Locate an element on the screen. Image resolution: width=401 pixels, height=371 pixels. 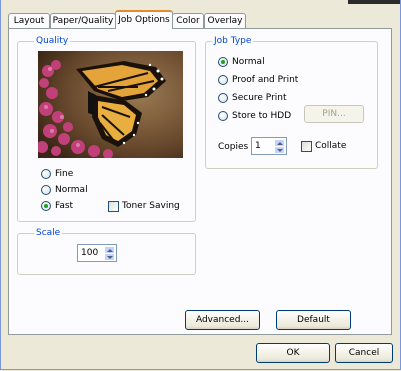
scale-spinbox: 100 is located at coordinates (97, 253).